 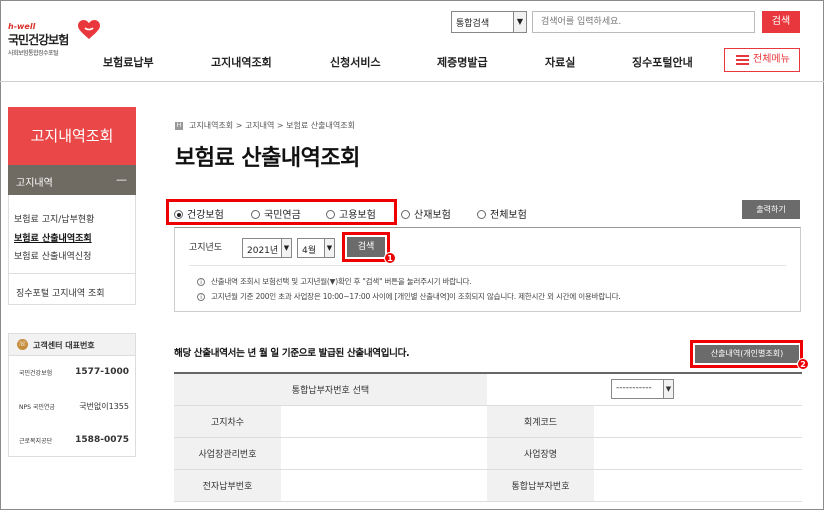 What do you see at coordinates (771, 209) in the screenshot?
I see `print-button: 출력하기` at bounding box center [771, 209].